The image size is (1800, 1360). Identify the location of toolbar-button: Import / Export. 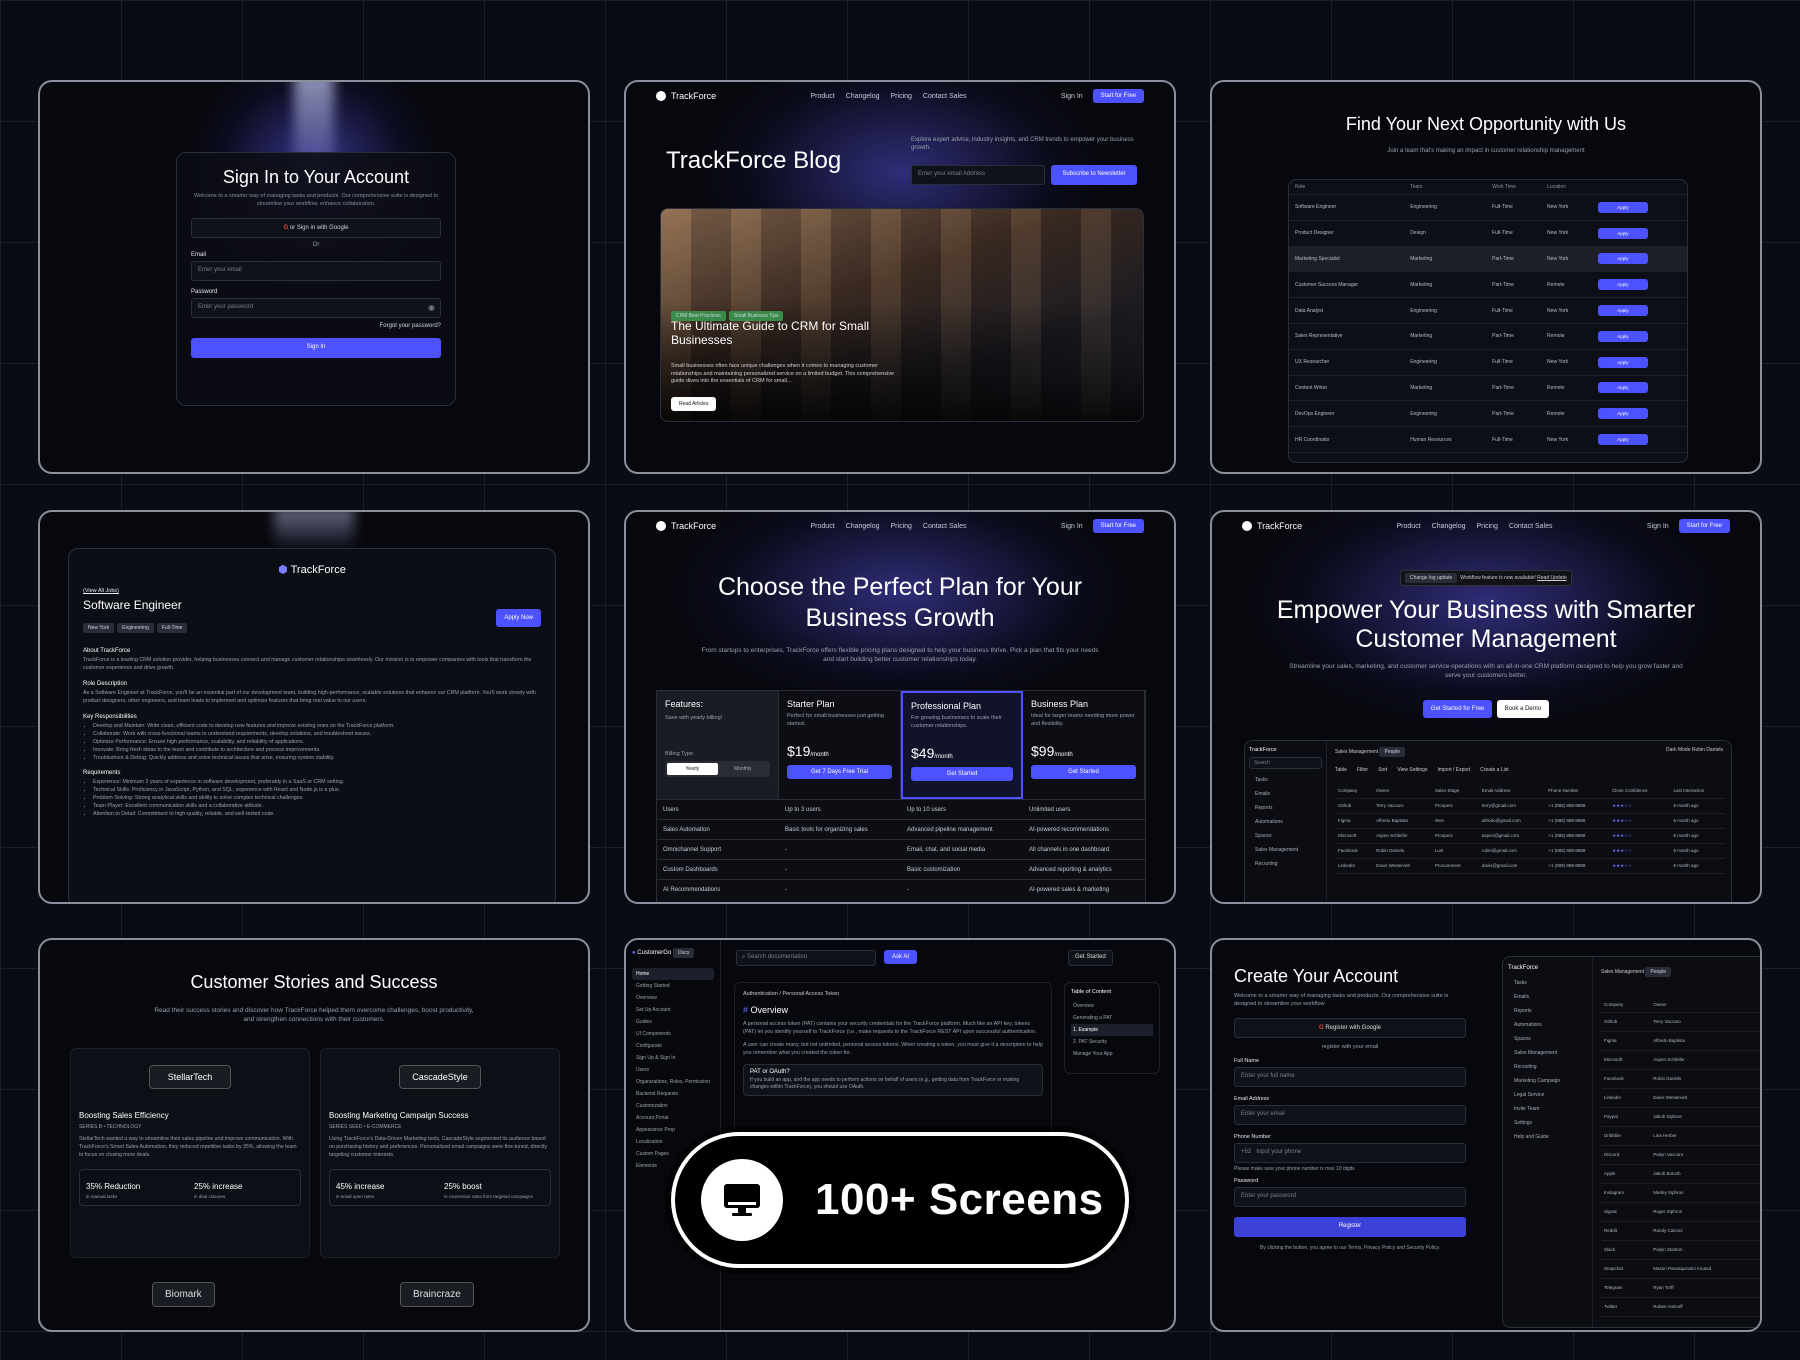
(1453, 770).